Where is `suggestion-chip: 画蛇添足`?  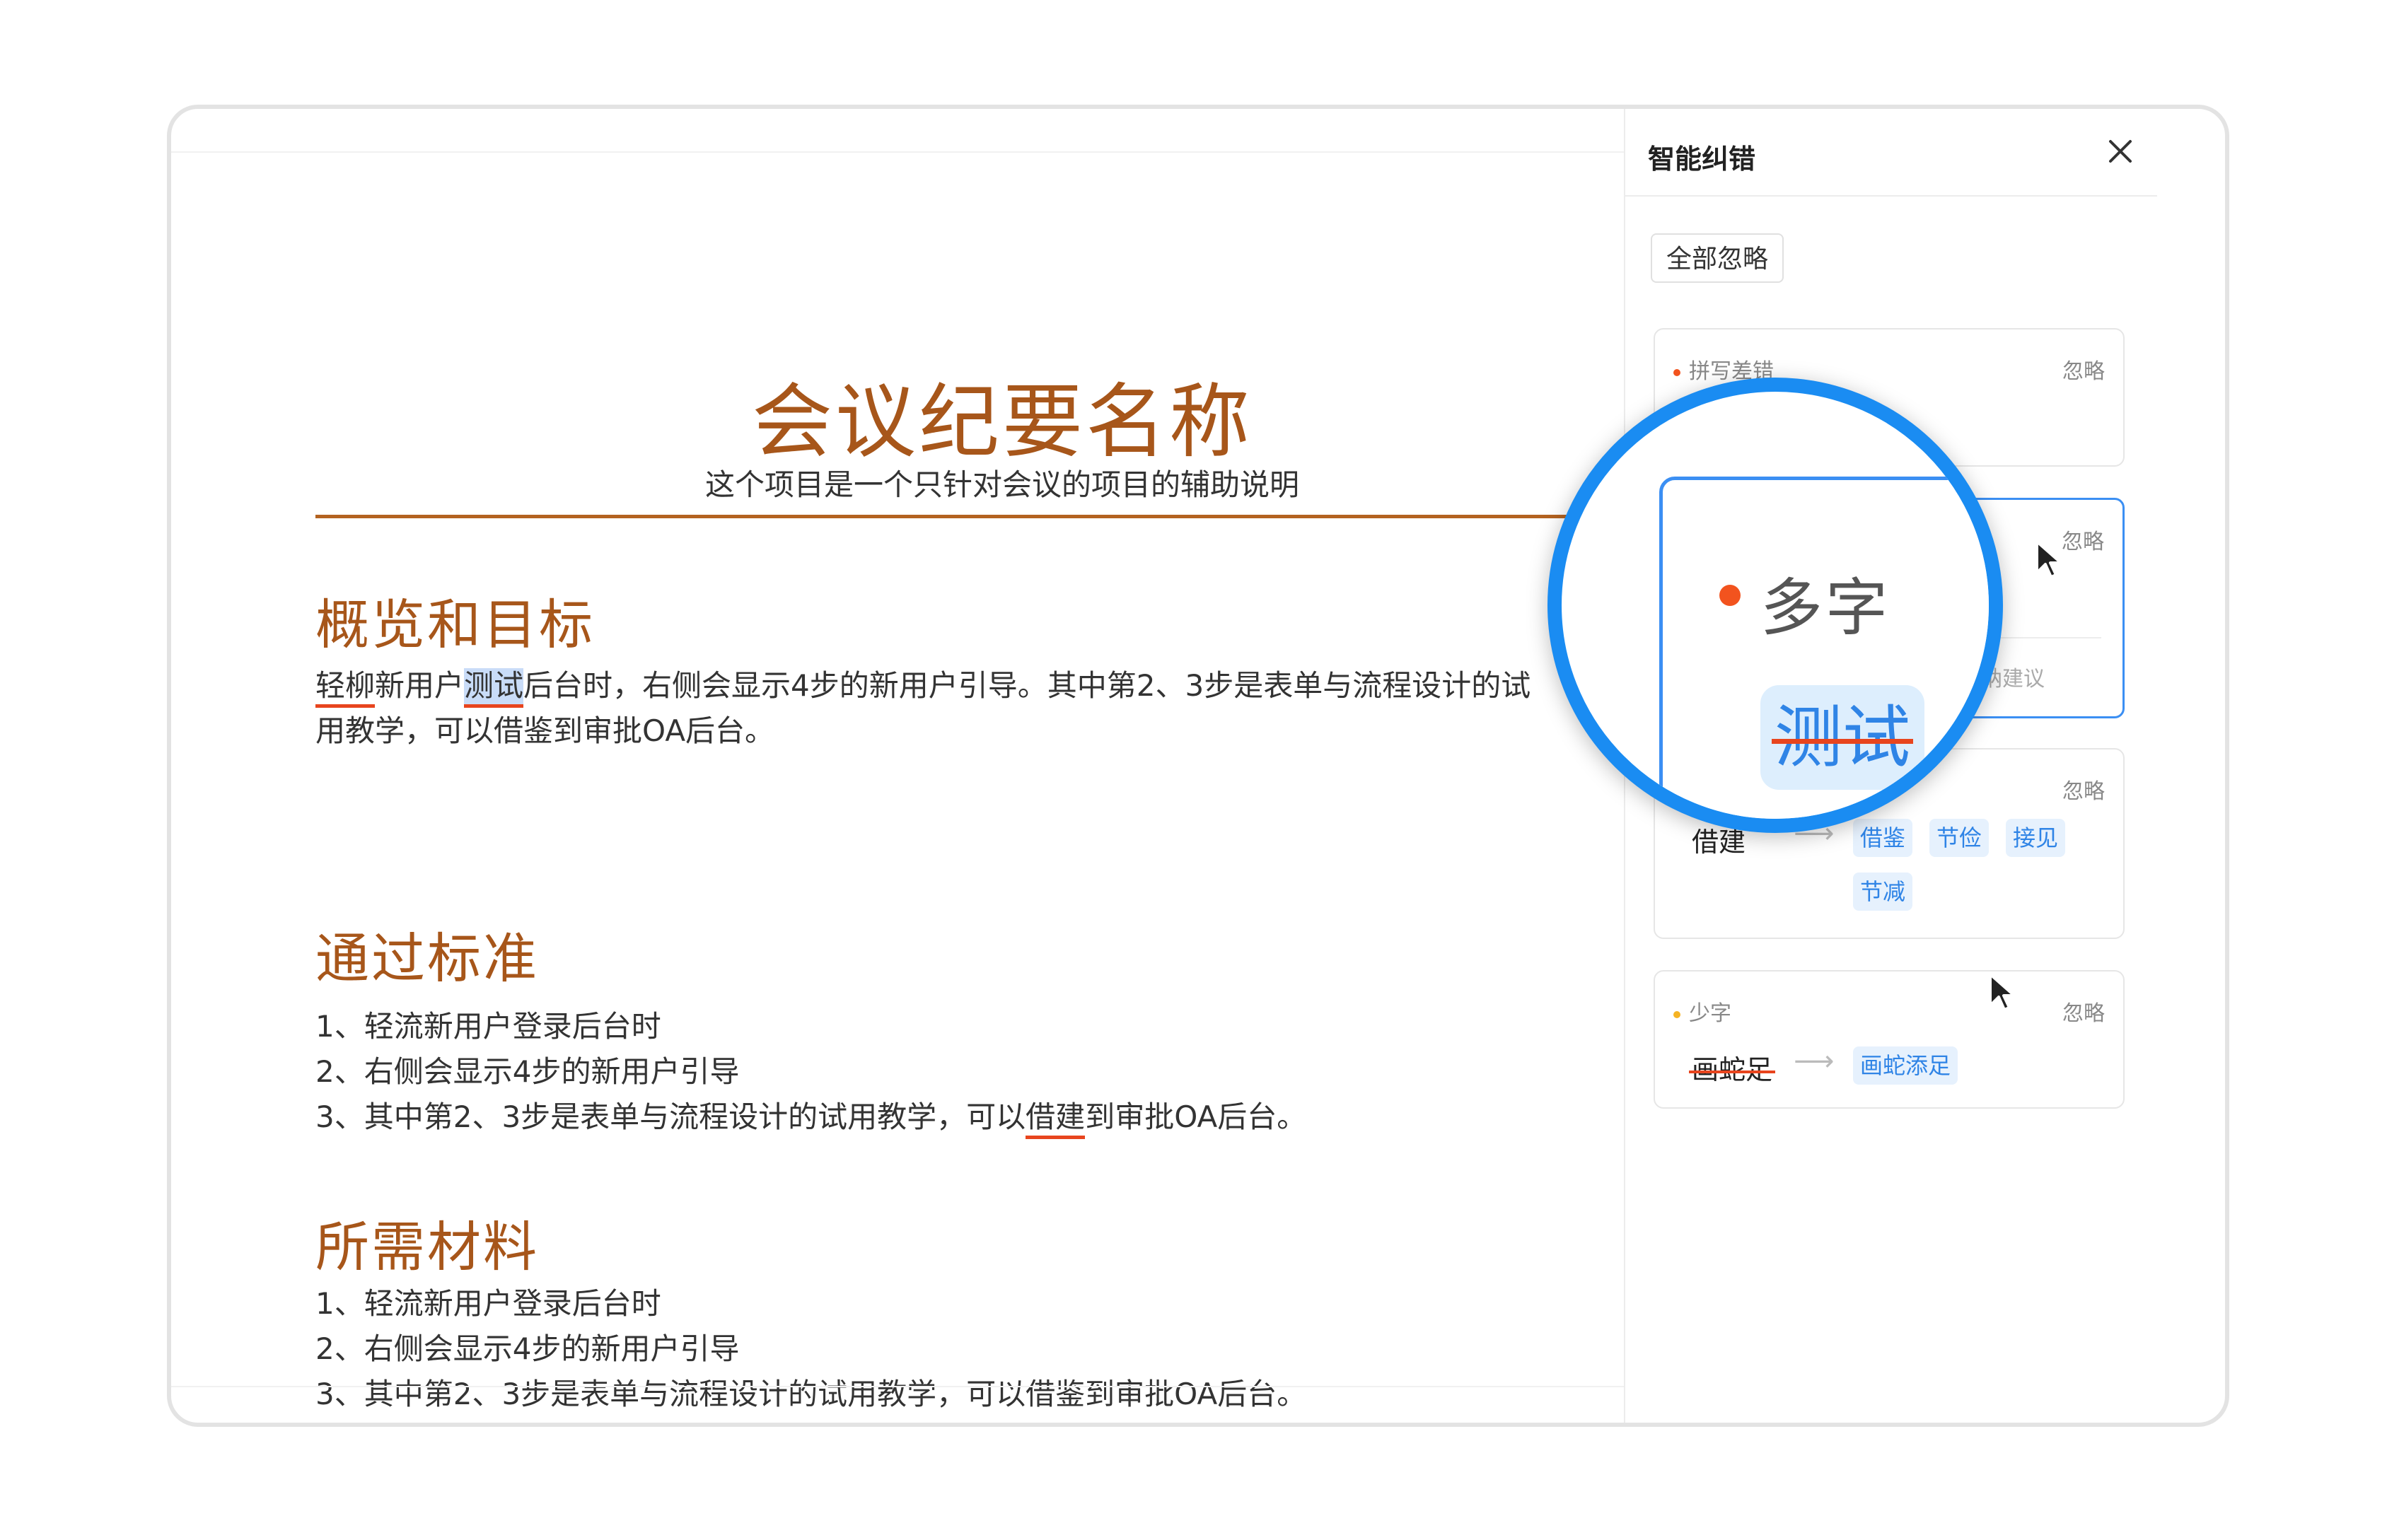 suggestion-chip: 画蛇添足 is located at coordinates (1905, 1065).